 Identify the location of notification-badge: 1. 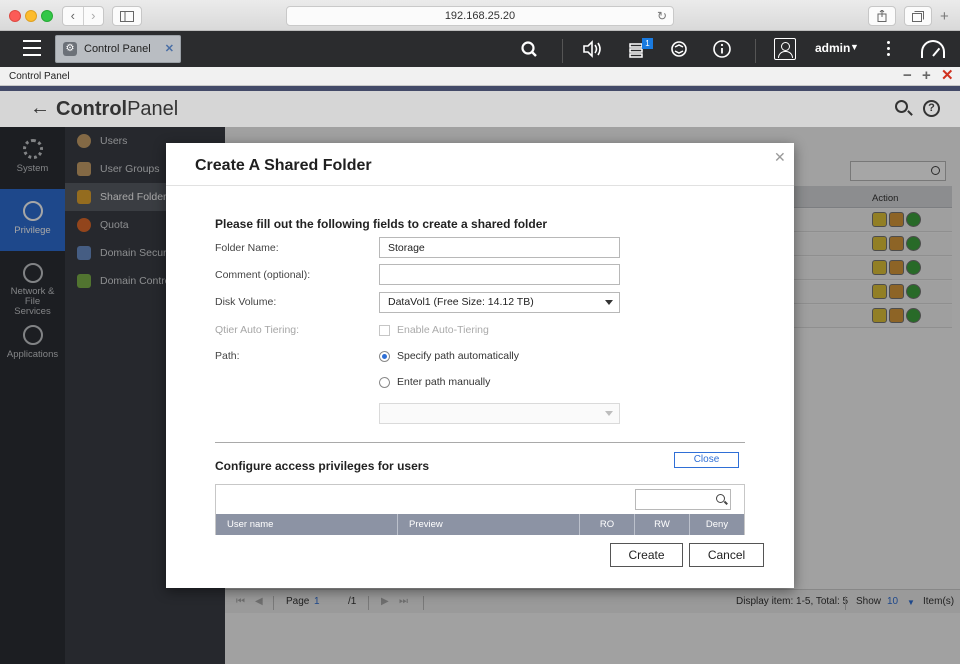
(647, 43).